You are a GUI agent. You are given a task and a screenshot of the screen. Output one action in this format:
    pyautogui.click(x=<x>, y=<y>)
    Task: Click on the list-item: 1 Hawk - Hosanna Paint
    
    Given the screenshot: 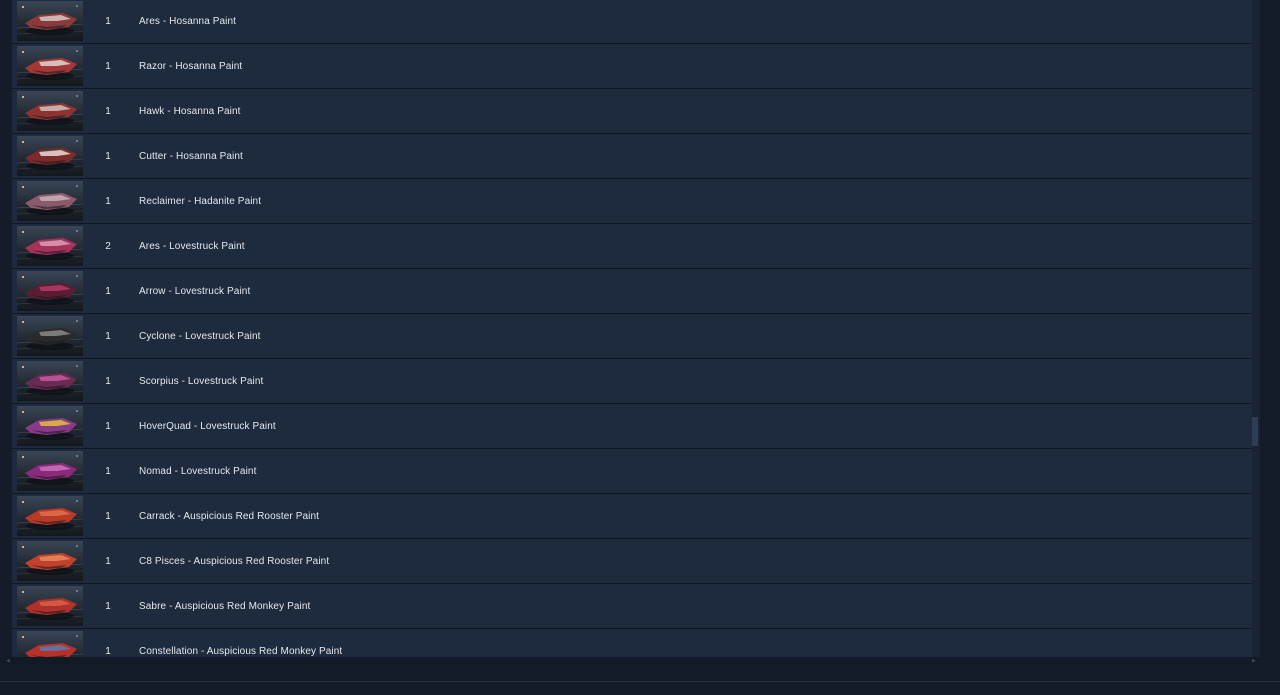 What is the action you would take?
    pyautogui.click(x=632, y=111)
    